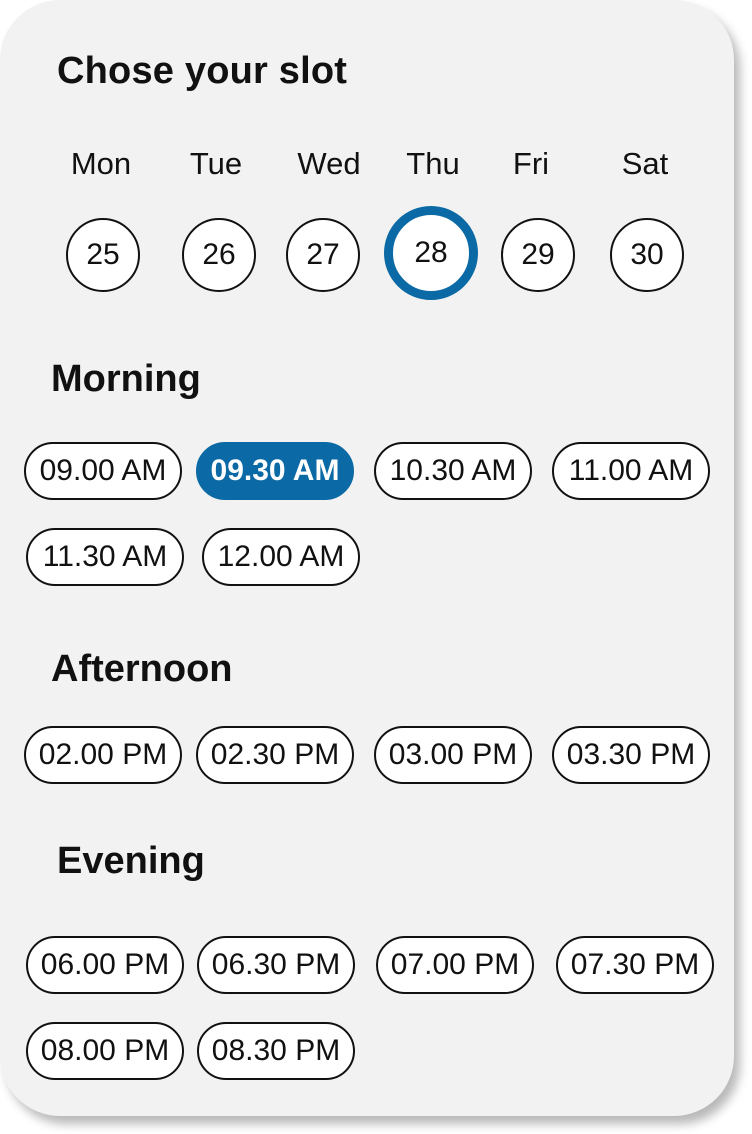  Describe the element at coordinates (275, 755) in the screenshot. I see `slot-button-afternoon-2: 02.30 PM` at that location.